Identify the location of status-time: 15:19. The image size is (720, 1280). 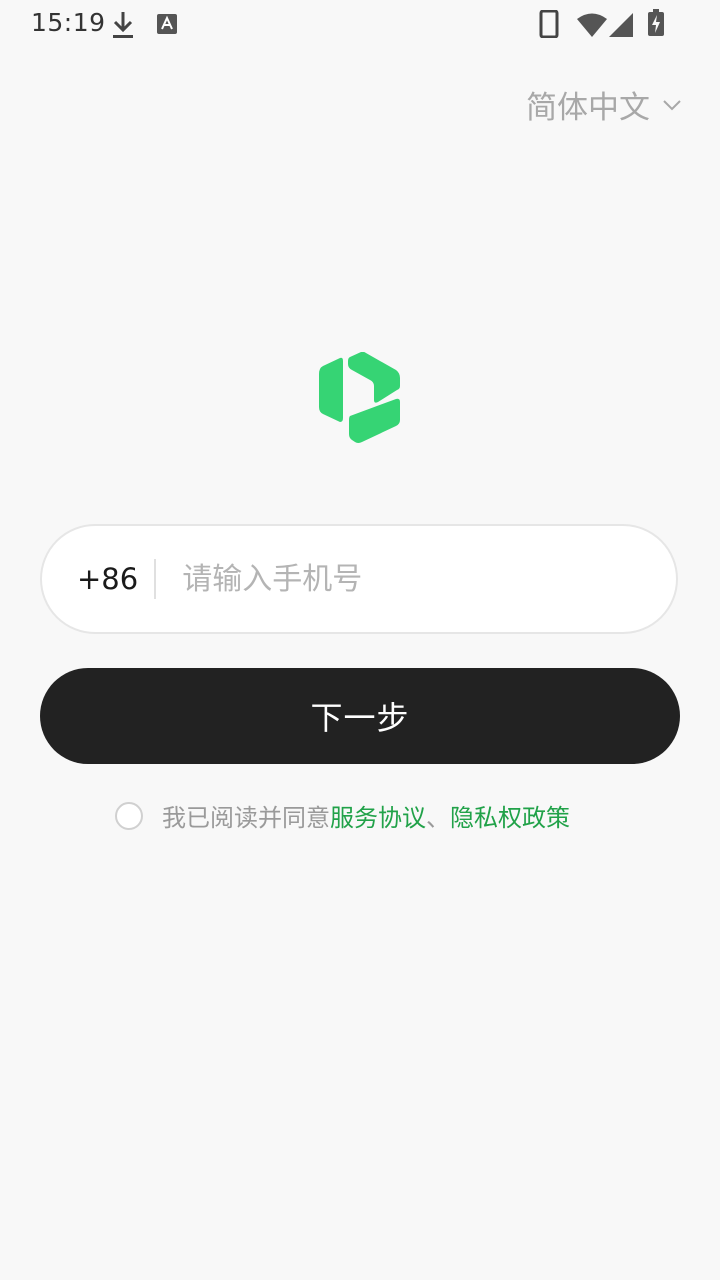
(68, 22).